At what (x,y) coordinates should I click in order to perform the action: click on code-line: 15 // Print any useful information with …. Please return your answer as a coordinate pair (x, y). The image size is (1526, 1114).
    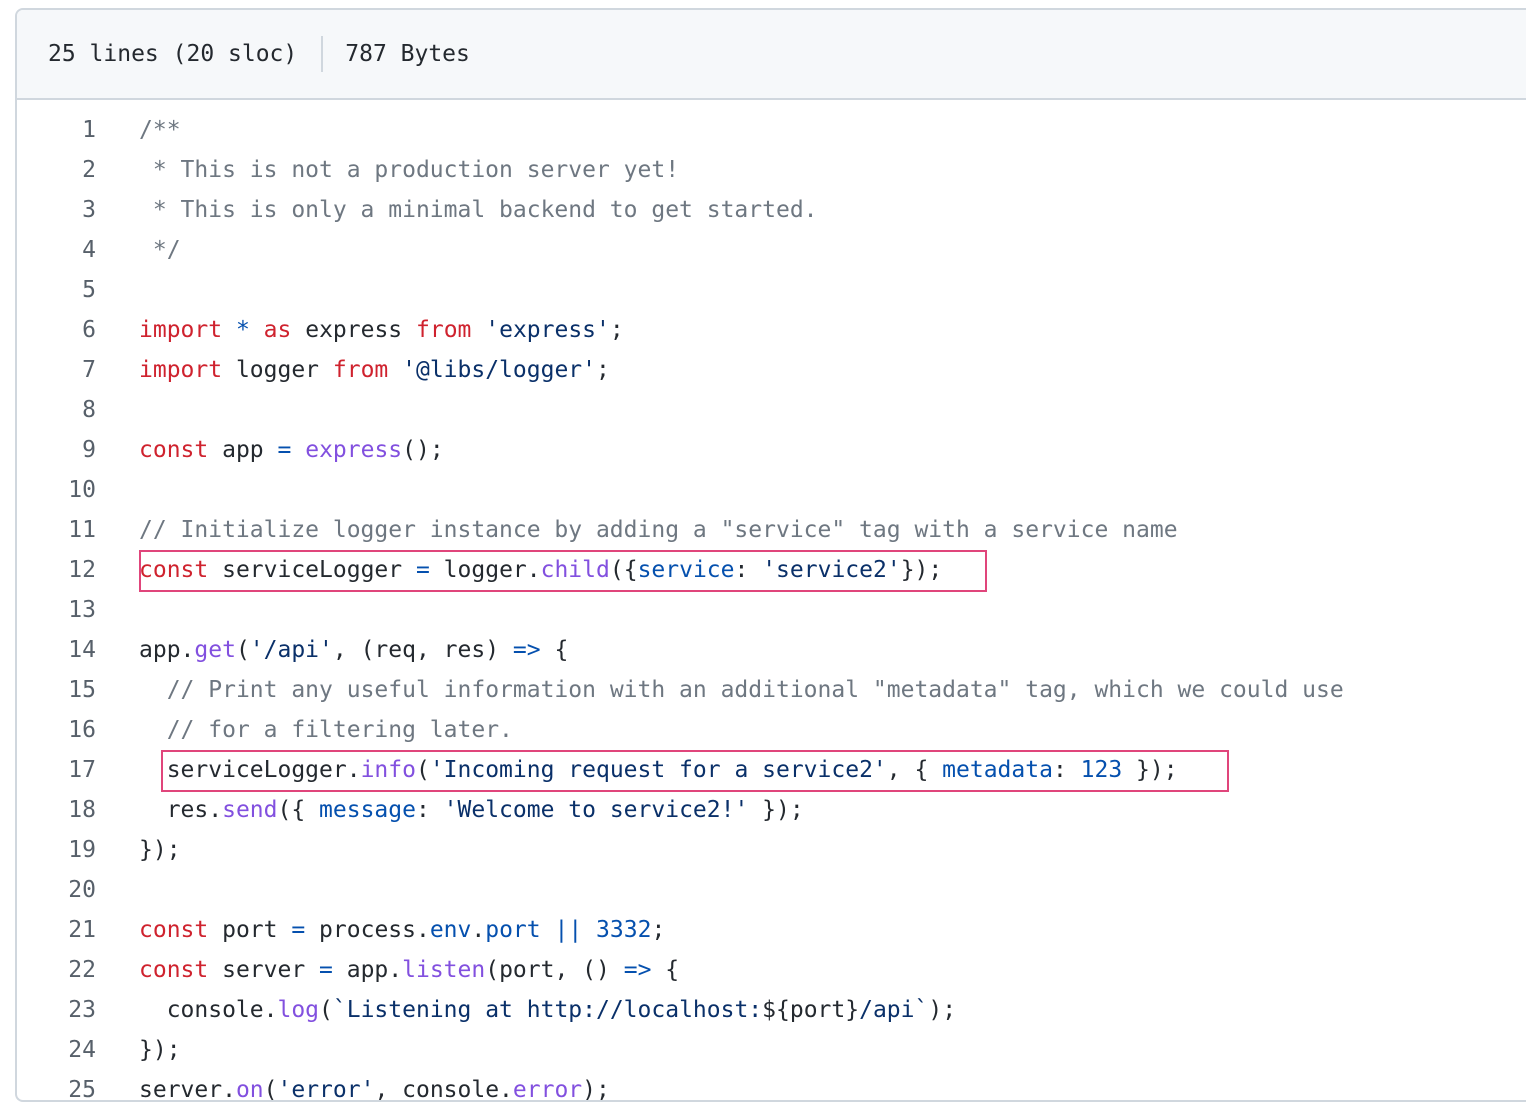
    Looking at the image, I should click on (771, 690).